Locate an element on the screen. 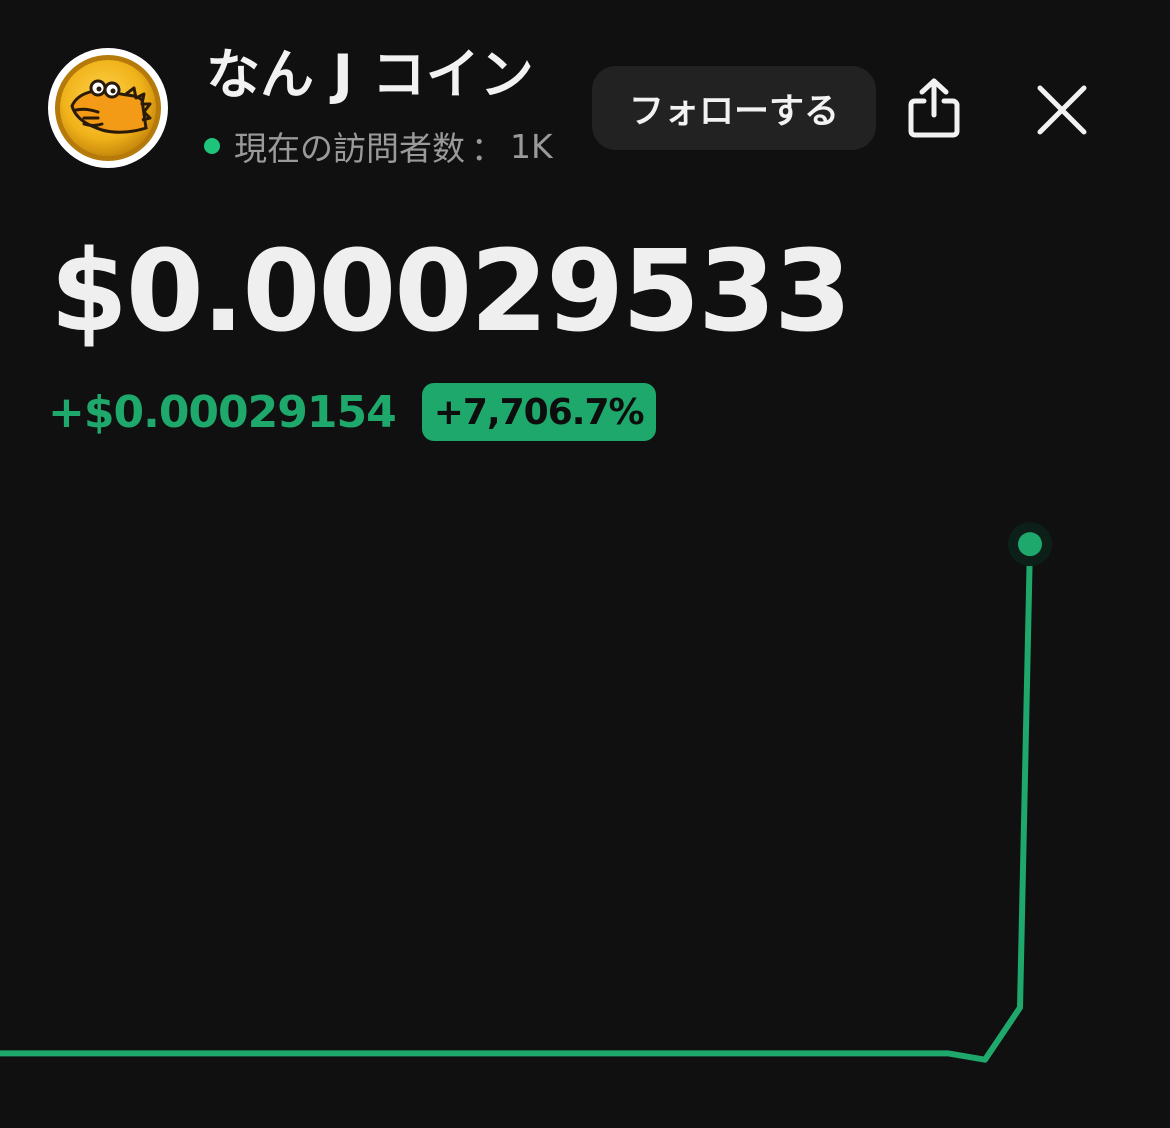 The width and height of the screenshot is (1170, 1128). close-button is located at coordinates (1062, 110).